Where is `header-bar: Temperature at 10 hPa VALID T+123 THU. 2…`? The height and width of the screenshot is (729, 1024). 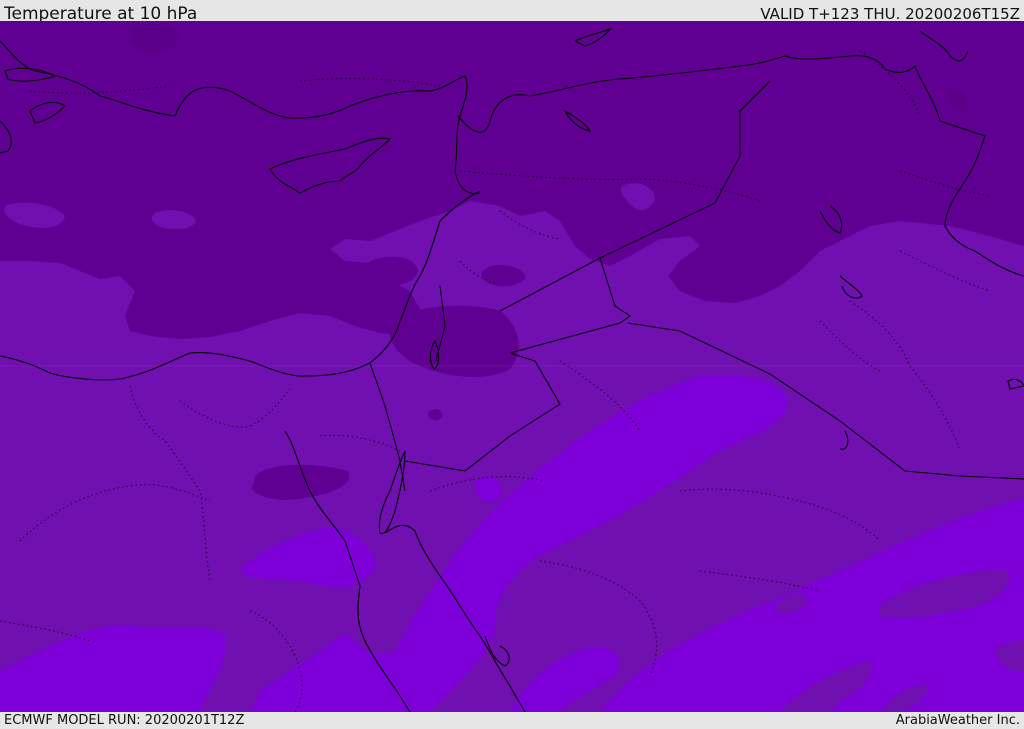 header-bar: Temperature at 10 hPa VALID T+123 THU. 2… is located at coordinates (512, 12).